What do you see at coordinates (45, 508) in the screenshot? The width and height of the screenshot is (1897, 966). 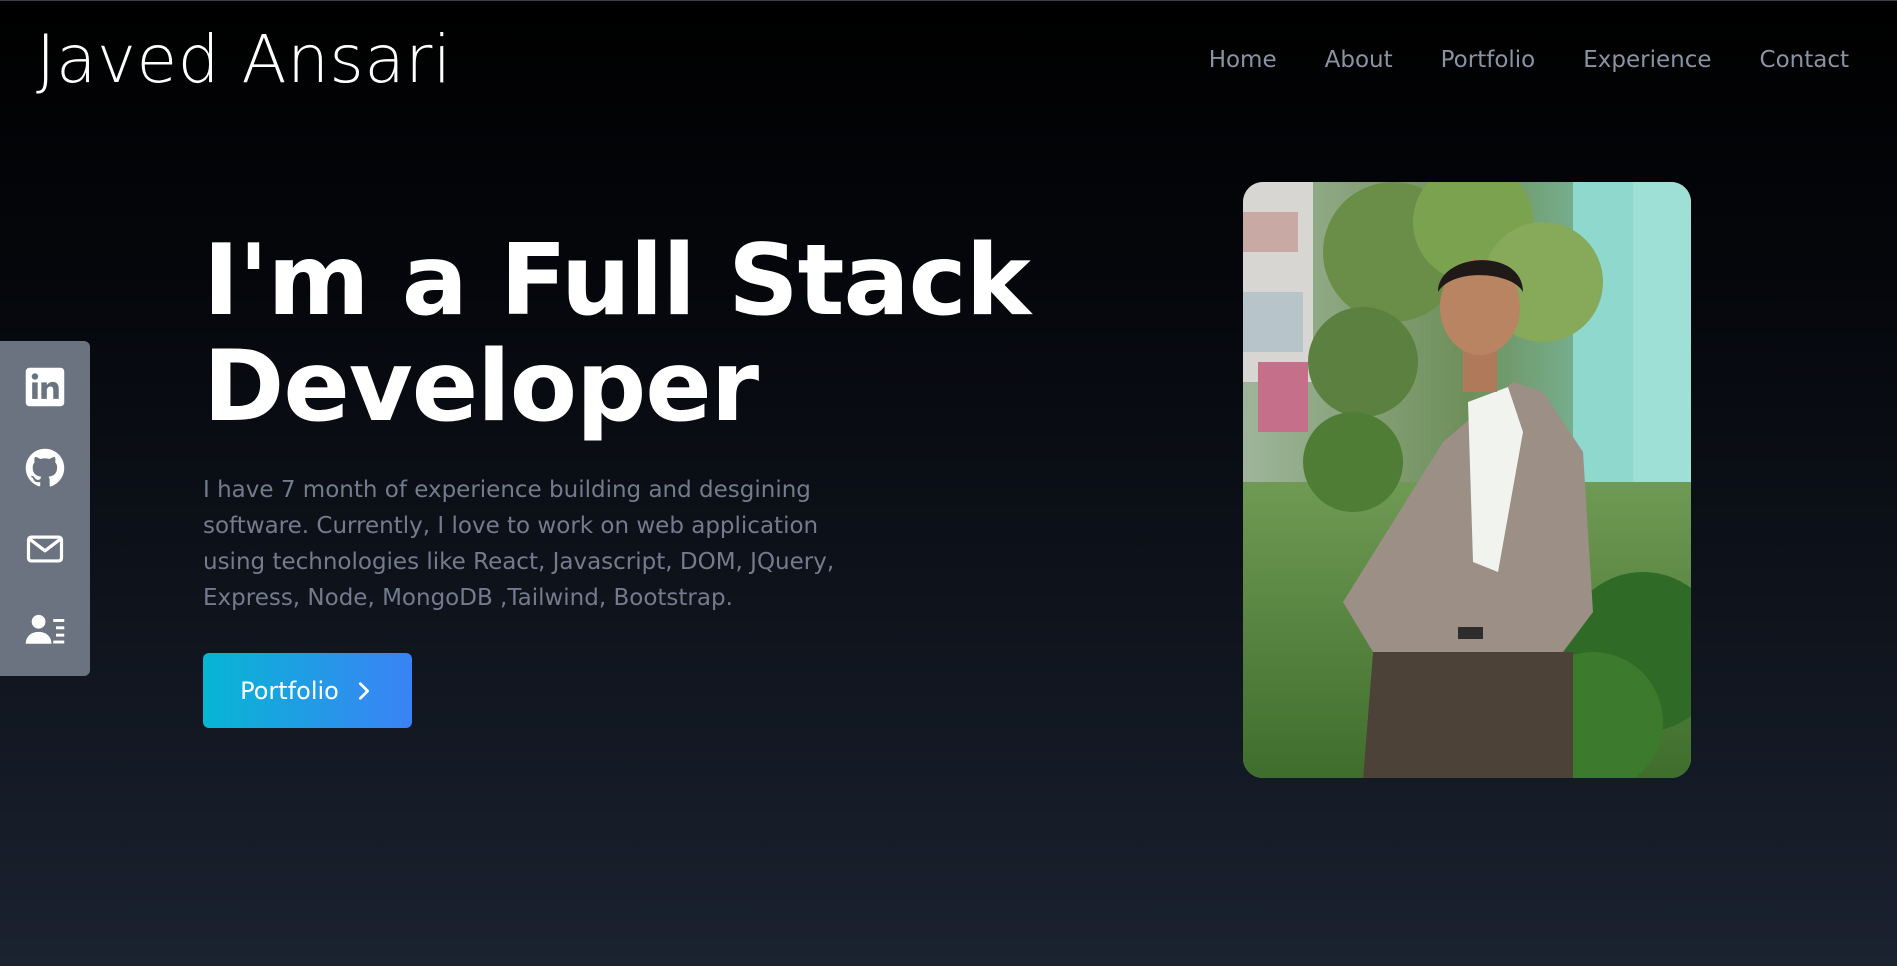 I see `social-sidebar` at bounding box center [45, 508].